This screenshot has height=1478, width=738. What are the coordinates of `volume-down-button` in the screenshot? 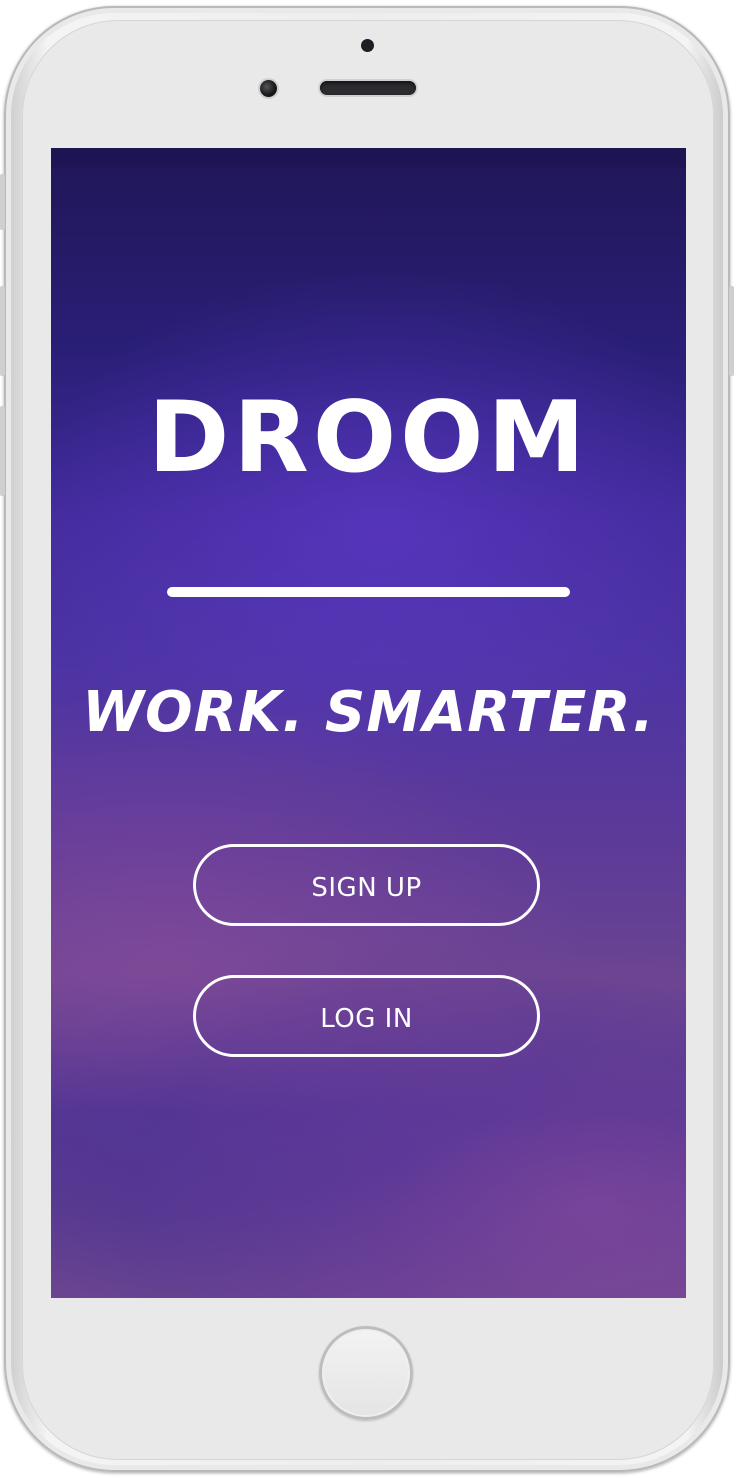 It's located at (2, 451).